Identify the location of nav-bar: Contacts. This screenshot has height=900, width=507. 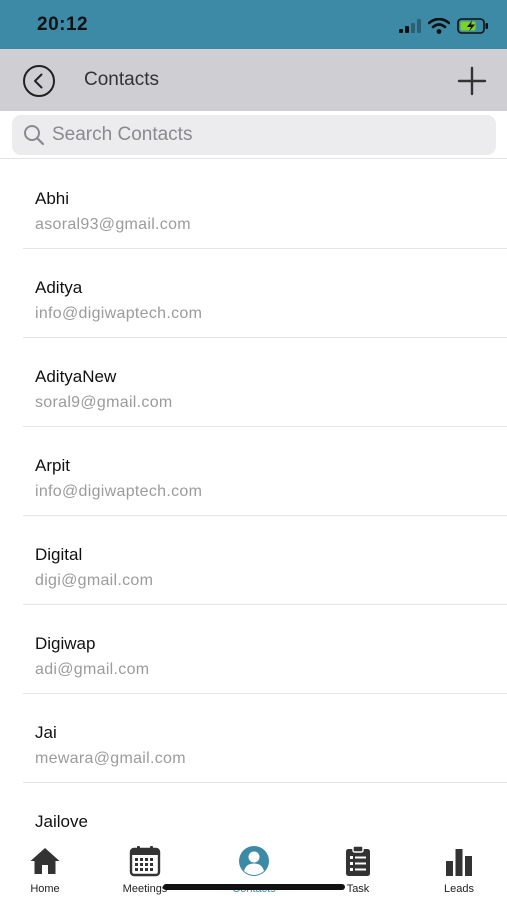
(253, 80).